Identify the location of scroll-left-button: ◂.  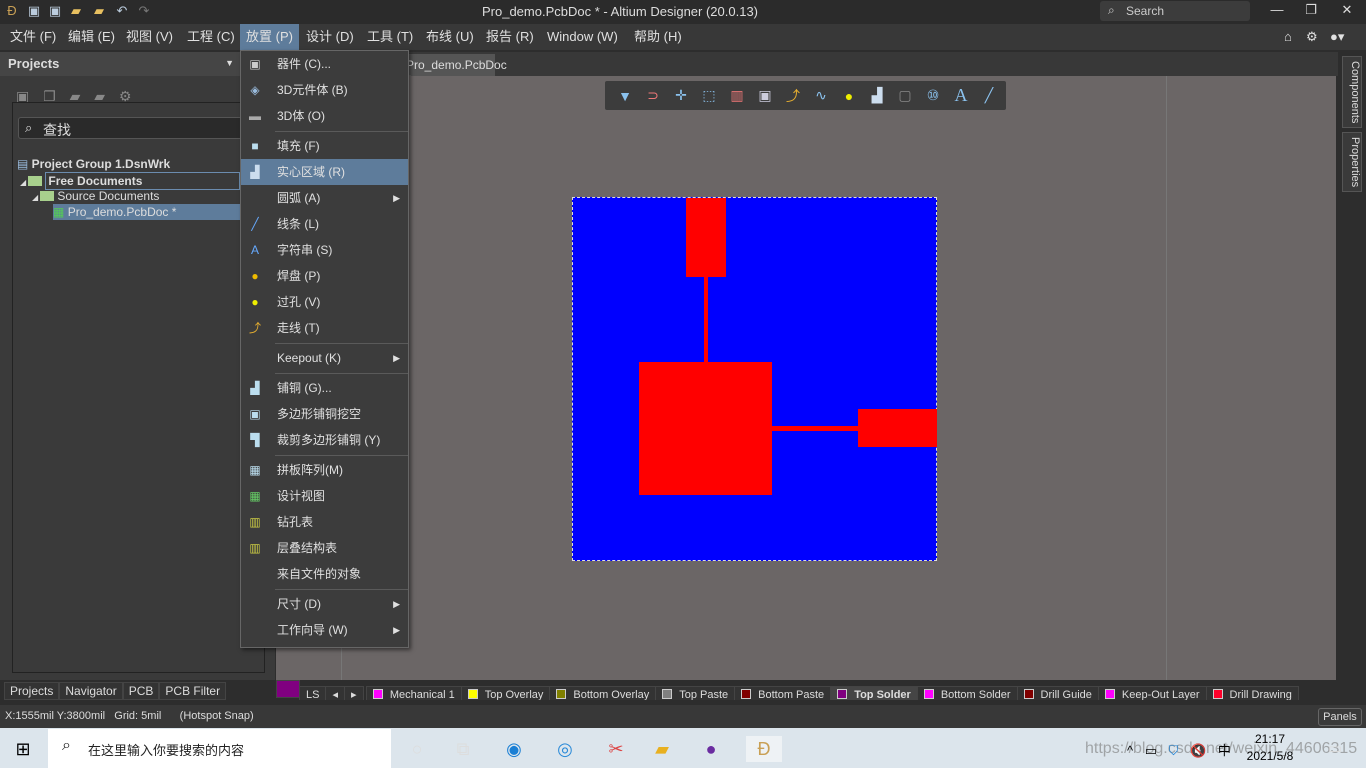
(335, 693).